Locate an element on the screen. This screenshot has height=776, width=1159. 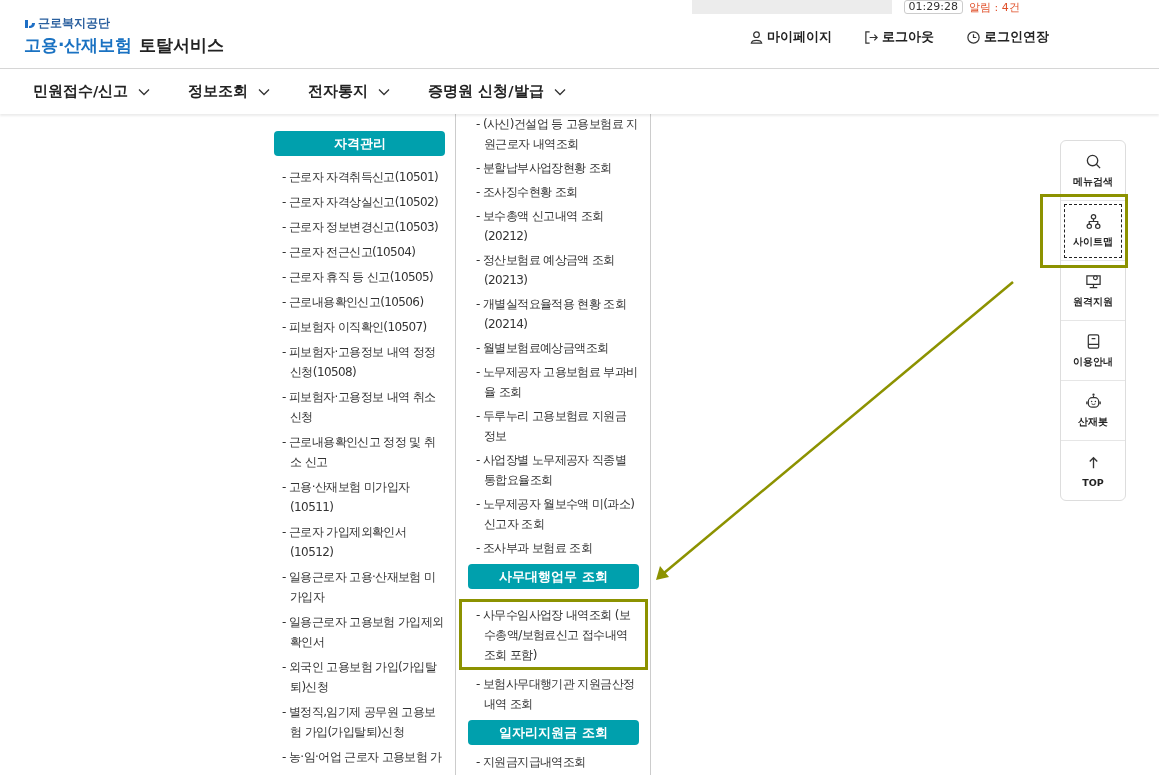
sitemap-link: - 고용·산재보험 미가입자 (10511) is located at coordinates (359, 497).